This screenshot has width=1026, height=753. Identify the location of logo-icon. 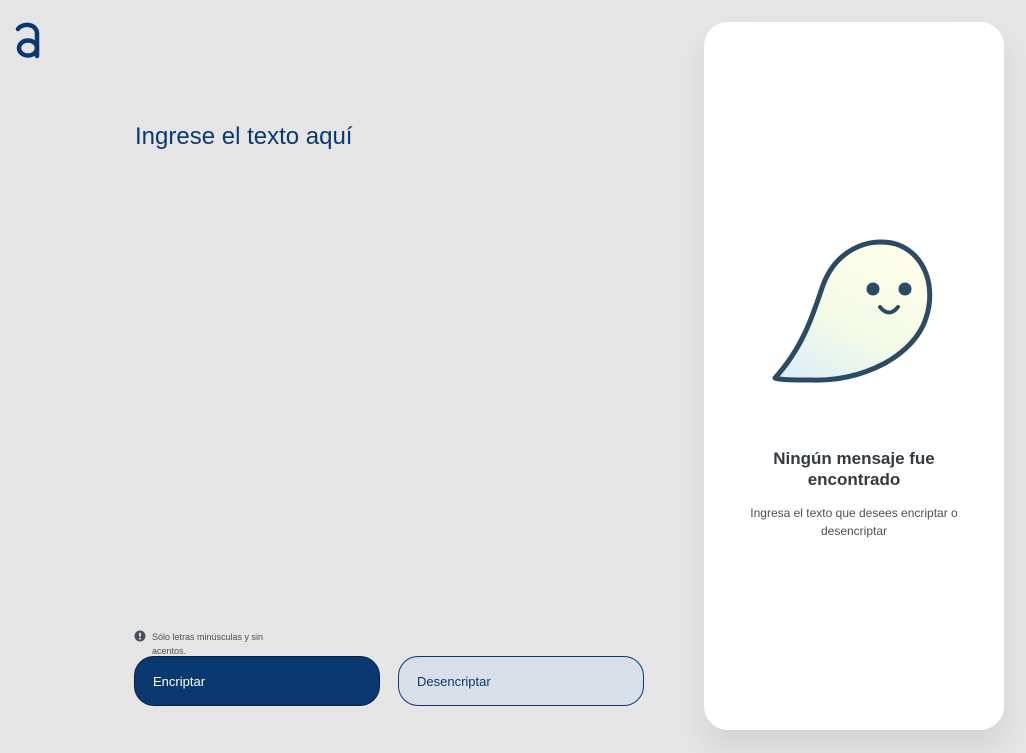
(27, 40).